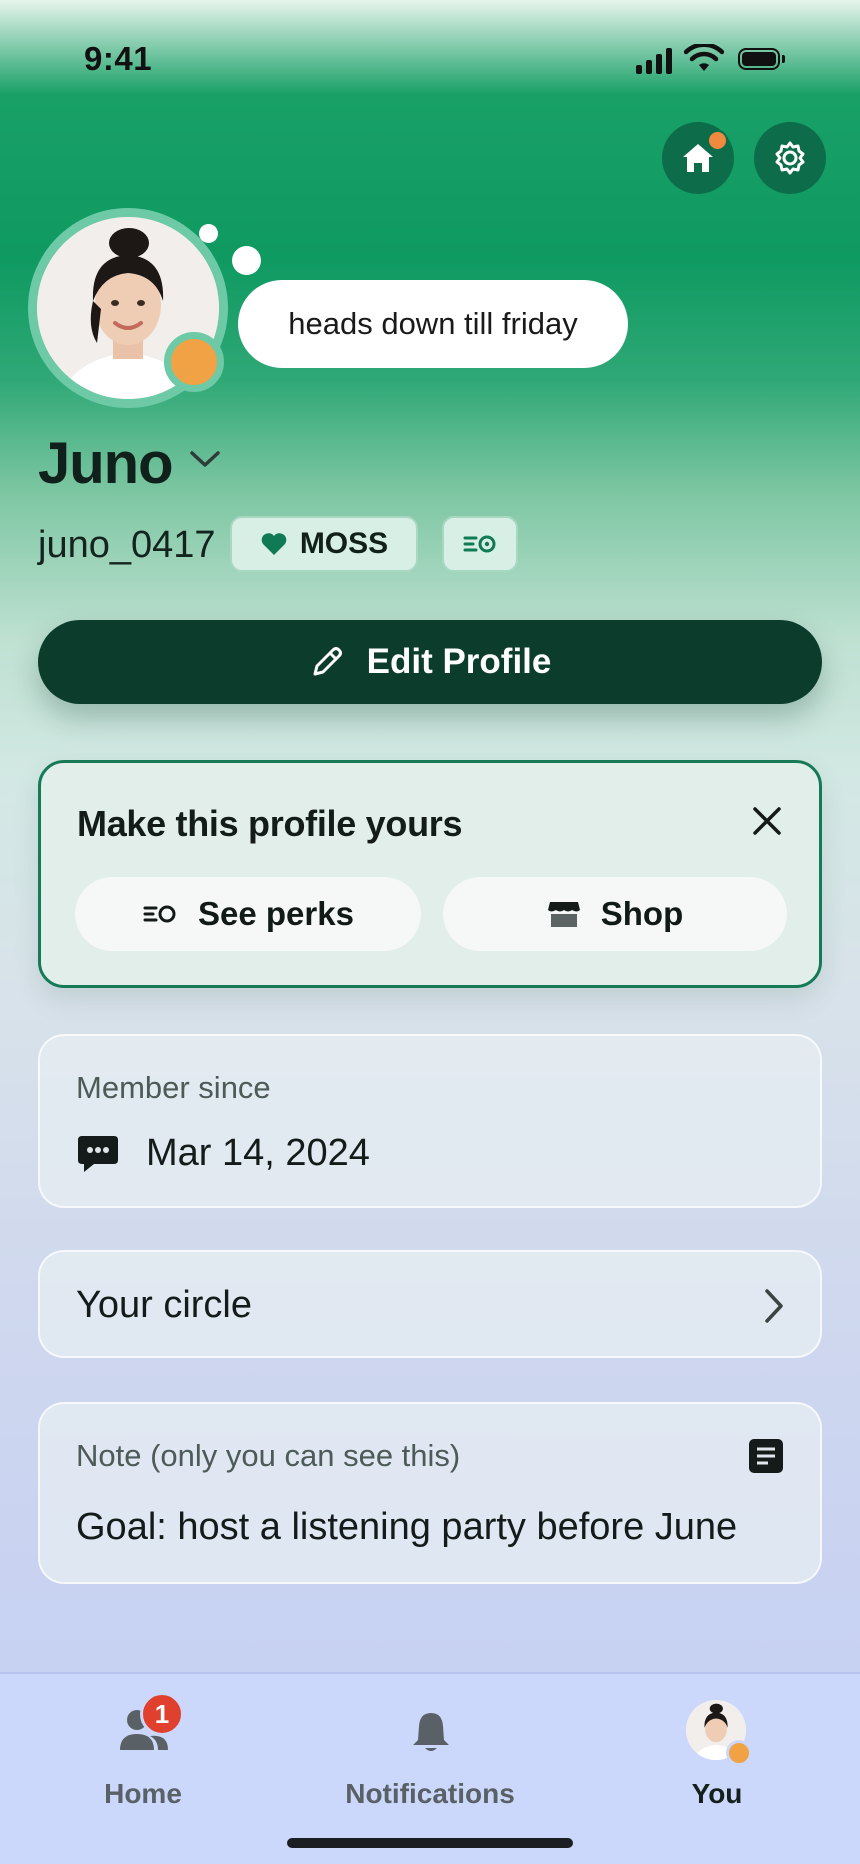 The image size is (860, 1864). I want to click on wifi-icon, so click(704, 57).